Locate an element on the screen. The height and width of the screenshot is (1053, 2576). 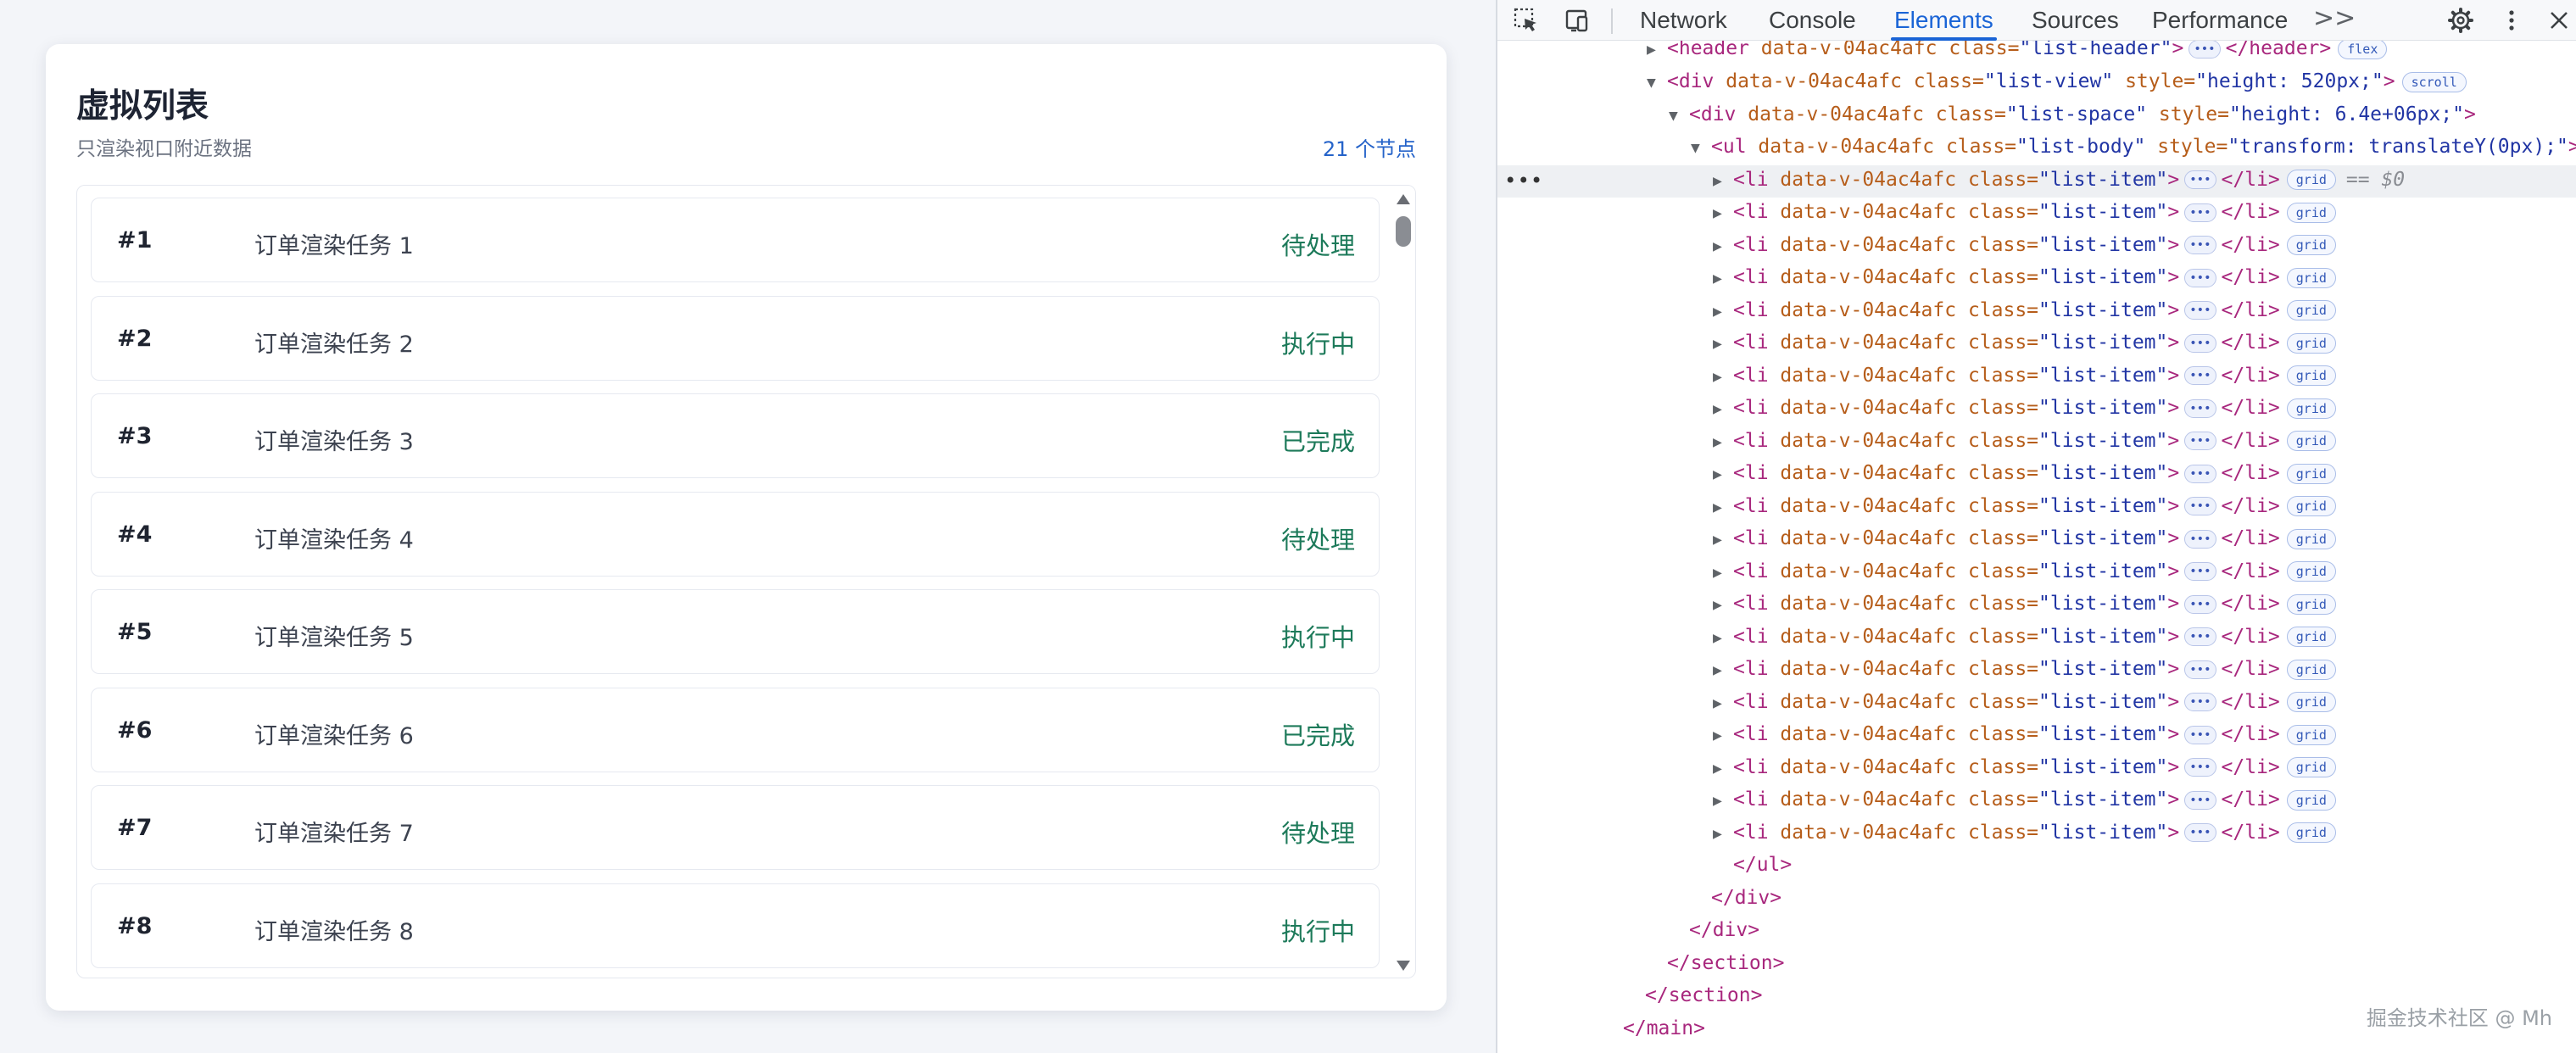
scroll-down-icon is located at coordinates (1403, 966).